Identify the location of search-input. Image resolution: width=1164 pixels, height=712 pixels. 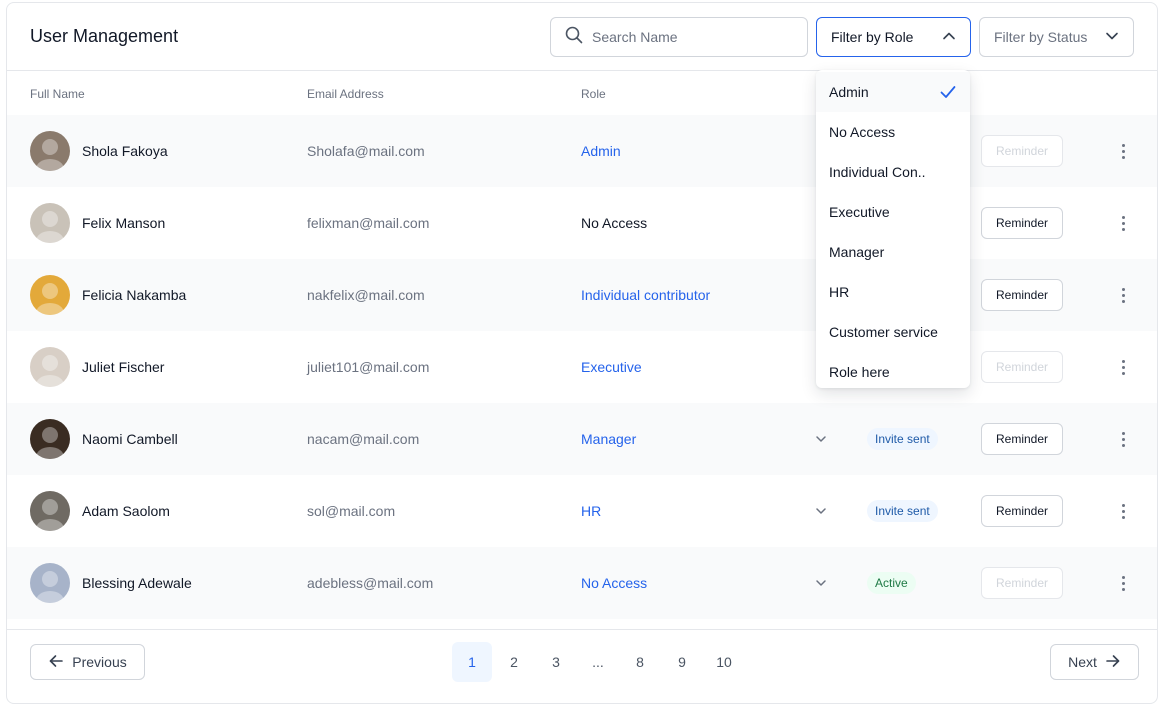
(692, 37).